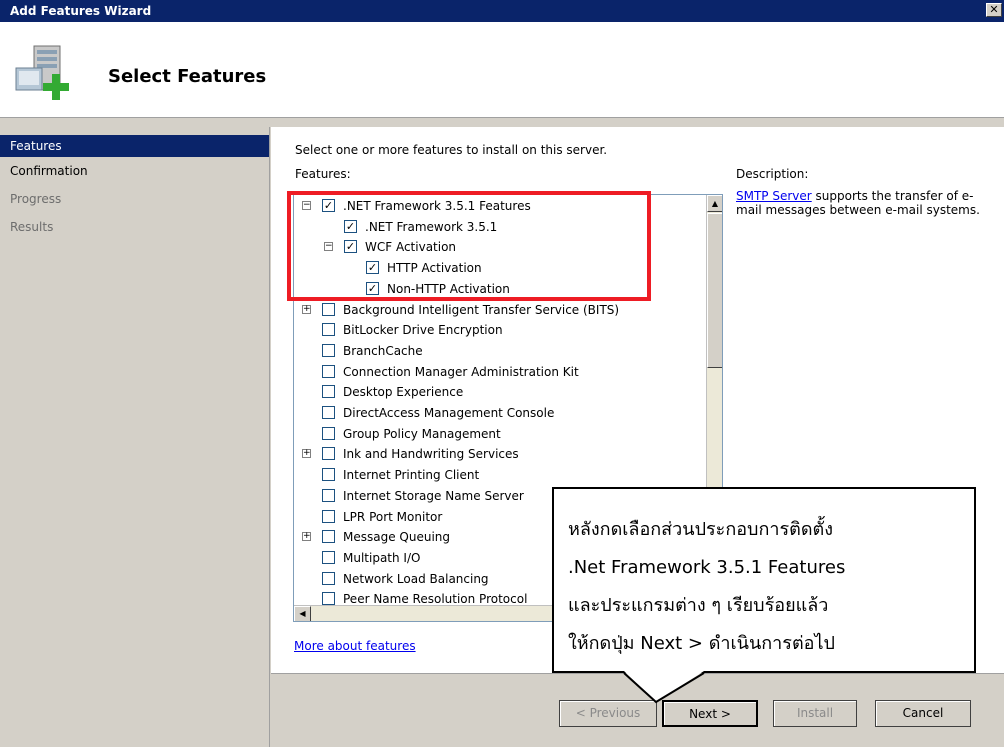  Describe the element at coordinates (302, 613) in the screenshot. I see `scroll-left-icon: ◀` at that location.